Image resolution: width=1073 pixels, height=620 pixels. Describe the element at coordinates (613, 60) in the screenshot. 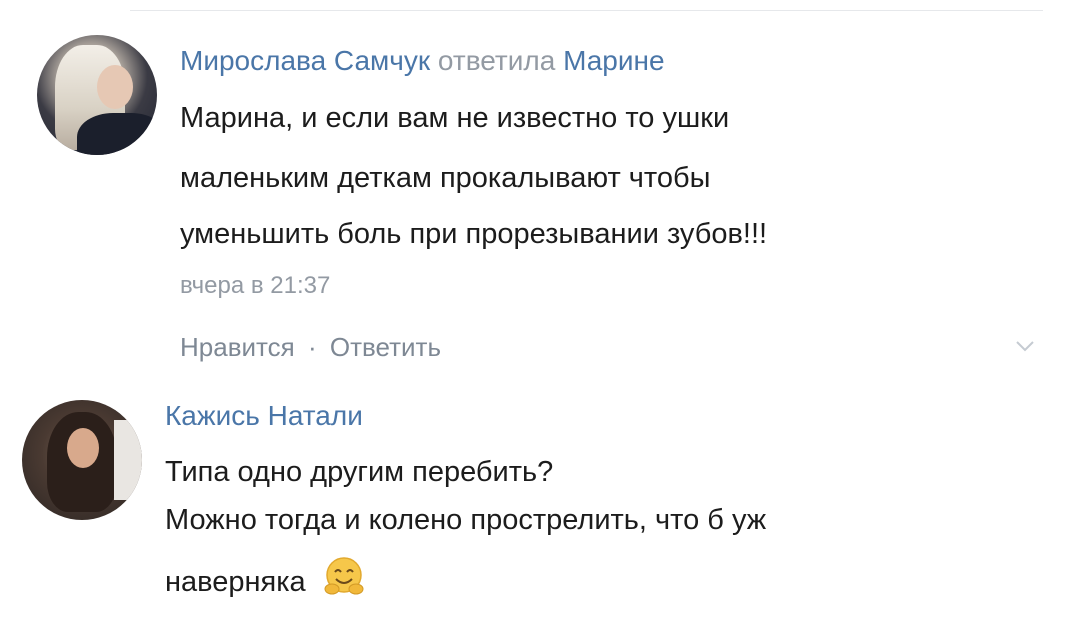

I see `reply-to-name: Марине` at that location.